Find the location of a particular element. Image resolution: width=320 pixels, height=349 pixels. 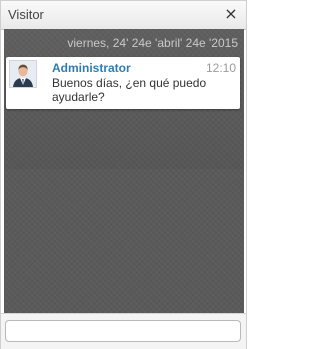

date-label: viernes, 24' 24e 'abril' 24e '2015 is located at coordinates (152, 43).